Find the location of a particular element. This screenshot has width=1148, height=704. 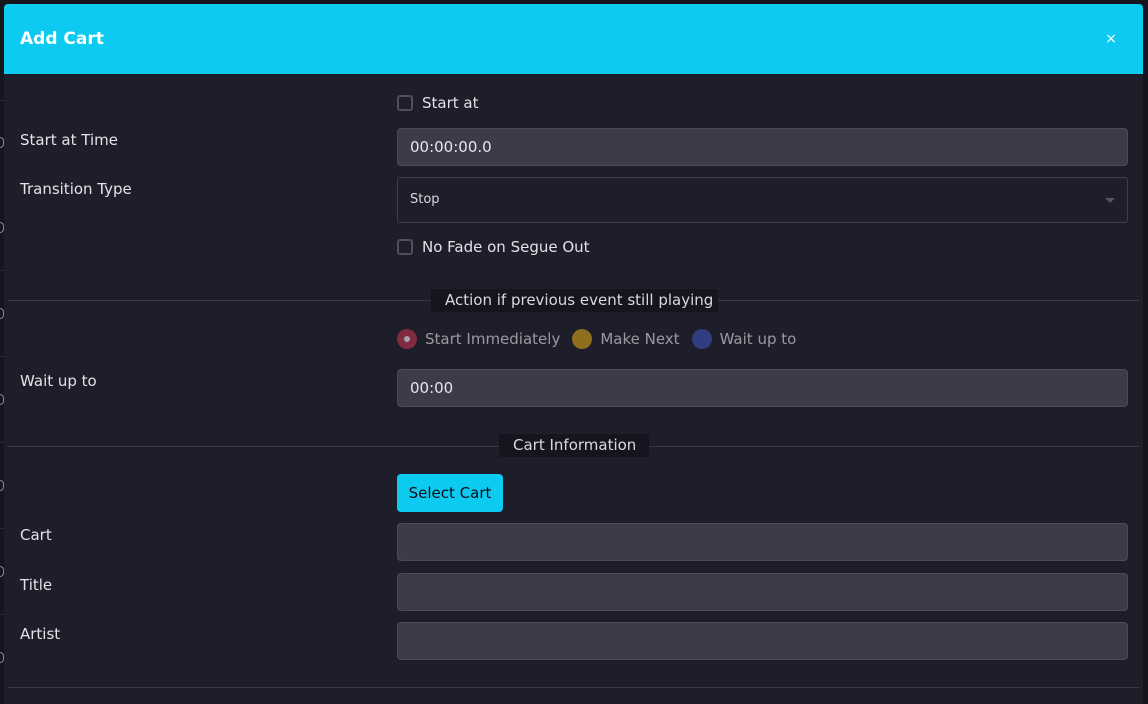

start-at-option: Start at is located at coordinates (437, 103).